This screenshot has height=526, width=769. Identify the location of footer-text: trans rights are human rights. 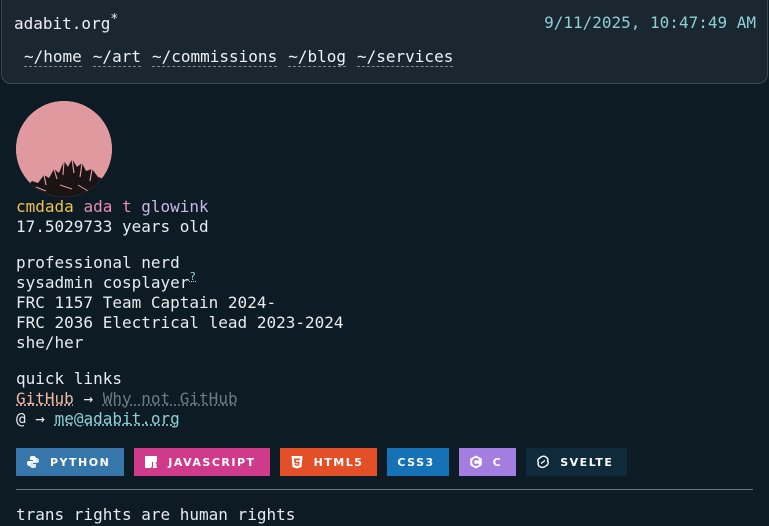
(156, 514).